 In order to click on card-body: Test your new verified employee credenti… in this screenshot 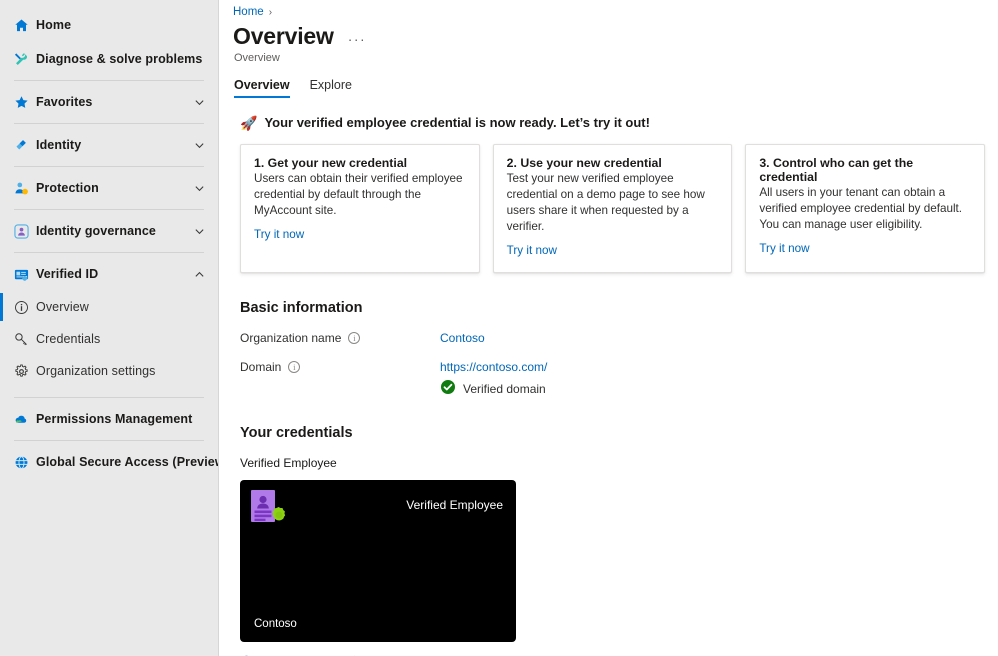, I will do `click(605, 203)`.